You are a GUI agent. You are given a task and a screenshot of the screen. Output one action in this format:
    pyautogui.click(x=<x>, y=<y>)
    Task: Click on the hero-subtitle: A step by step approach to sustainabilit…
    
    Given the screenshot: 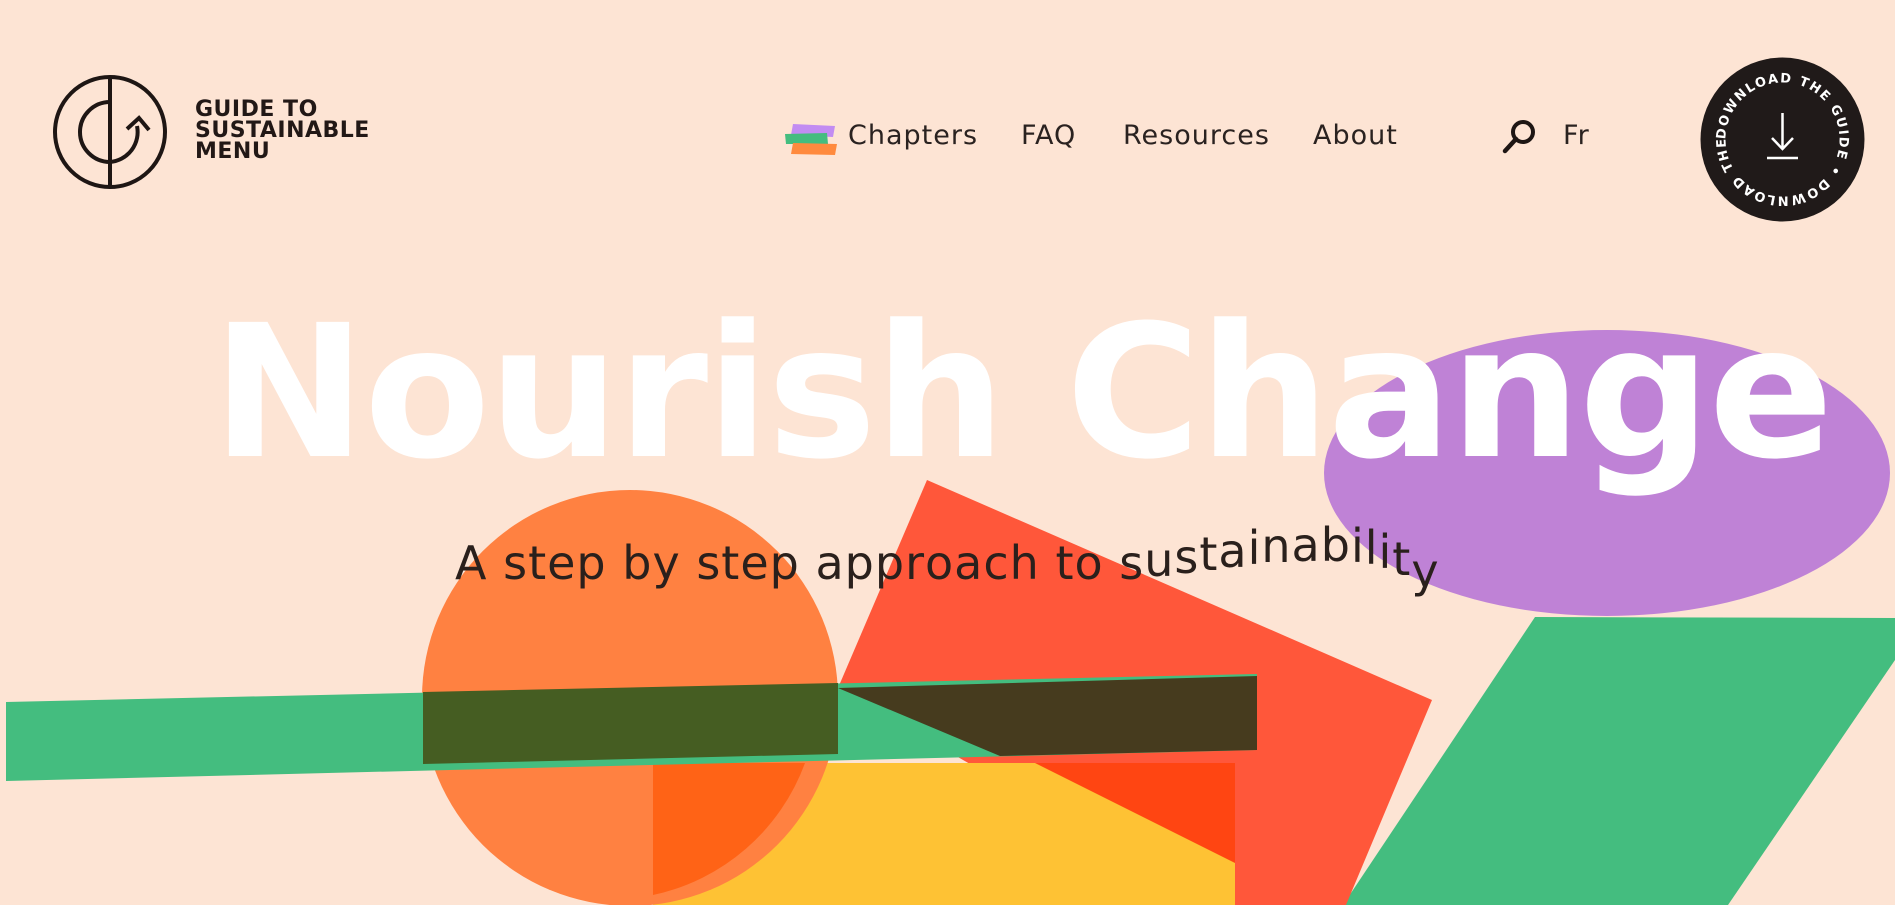 What is the action you would take?
    pyautogui.click(x=947, y=558)
    